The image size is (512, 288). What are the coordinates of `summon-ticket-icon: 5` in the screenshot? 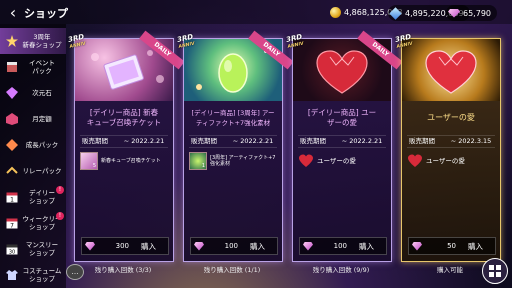 It's located at (89, 161).